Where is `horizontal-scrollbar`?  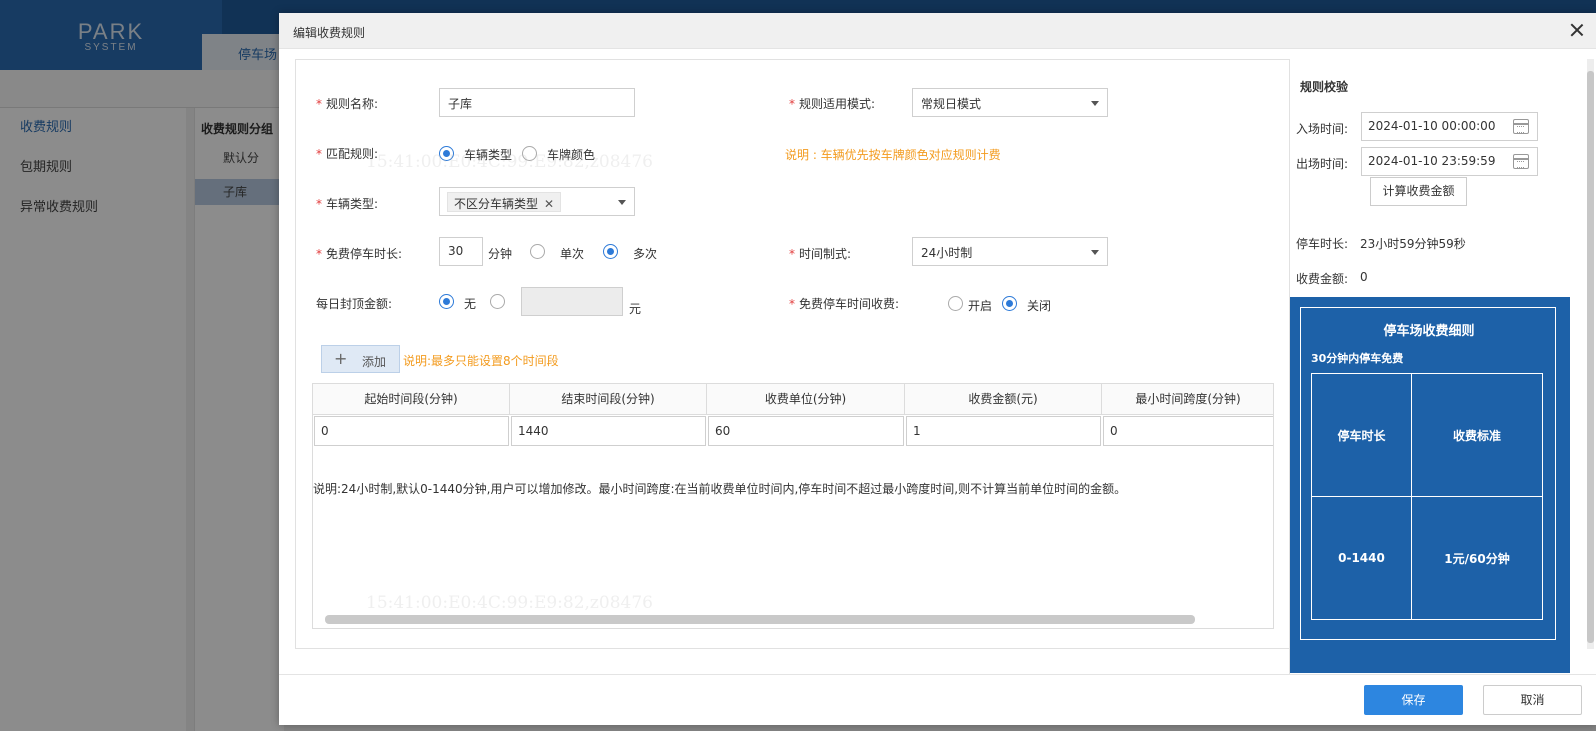
horizontal-scrollbar is located at coordinates (760, 619).